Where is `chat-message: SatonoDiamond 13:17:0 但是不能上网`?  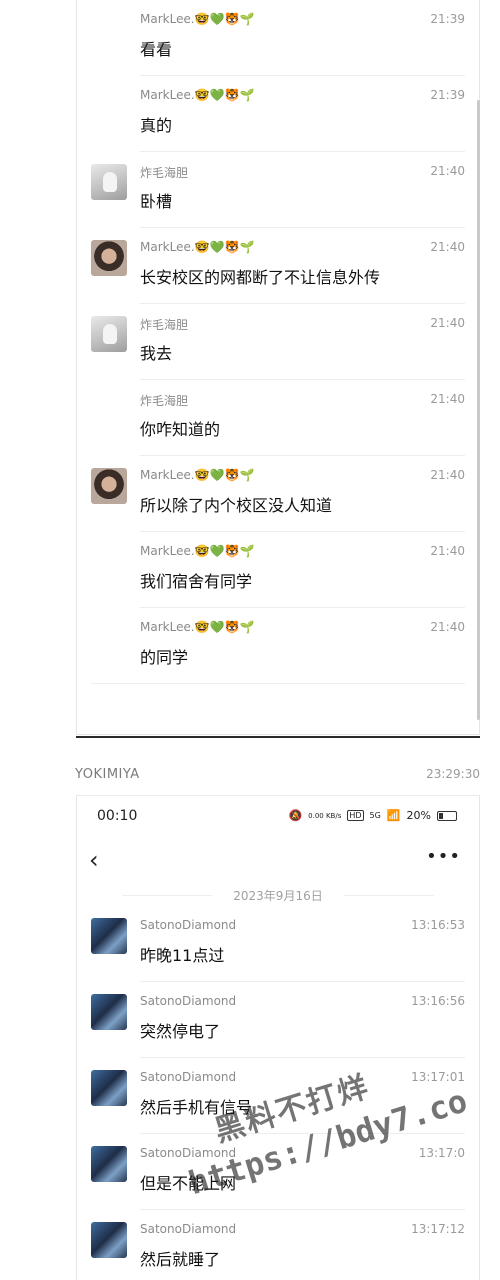 chat-message: SatonoDiamond 13:17:0 但是不能上网 is located at coordinates (279, 1172).